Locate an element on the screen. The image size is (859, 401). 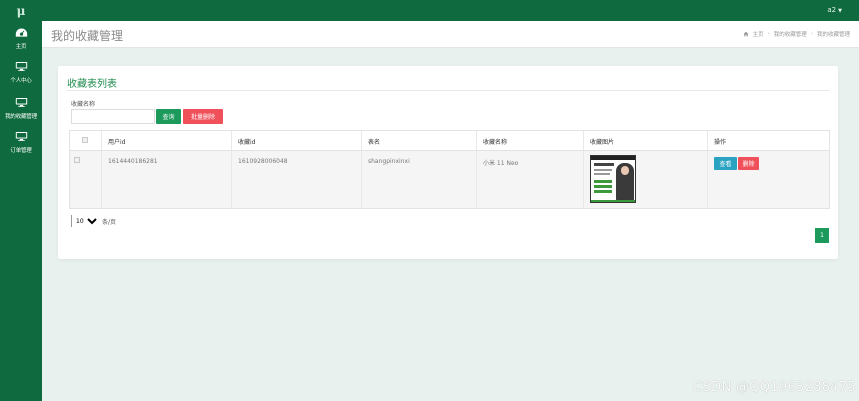
page-title: 我的收藏管理 is located at coordinates (87, 36).